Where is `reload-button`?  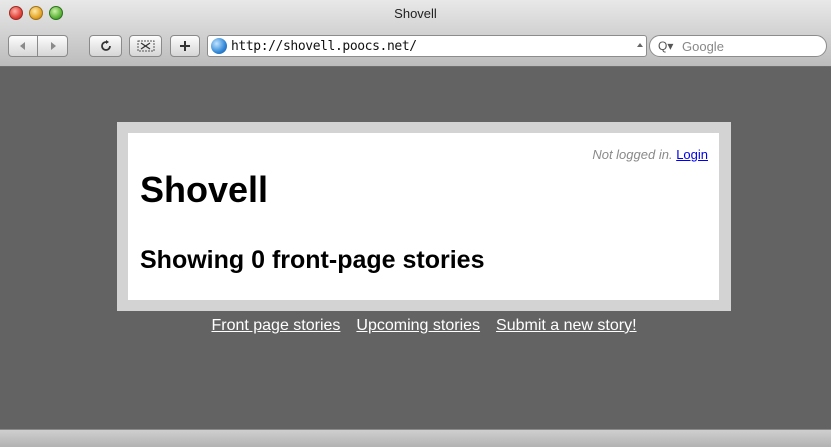 reload-button is located at coordinates (105, 46).